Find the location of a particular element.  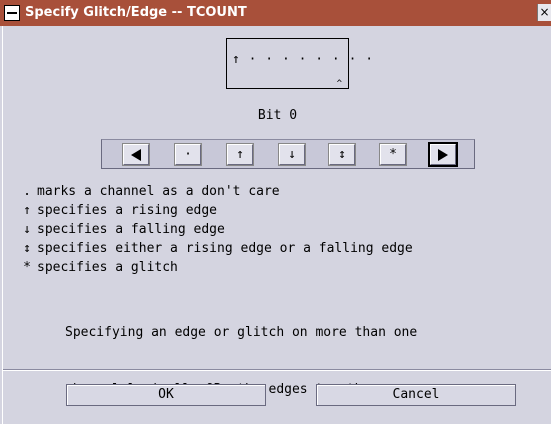

glitch-symbol: * is located at coordinates (27, 267).